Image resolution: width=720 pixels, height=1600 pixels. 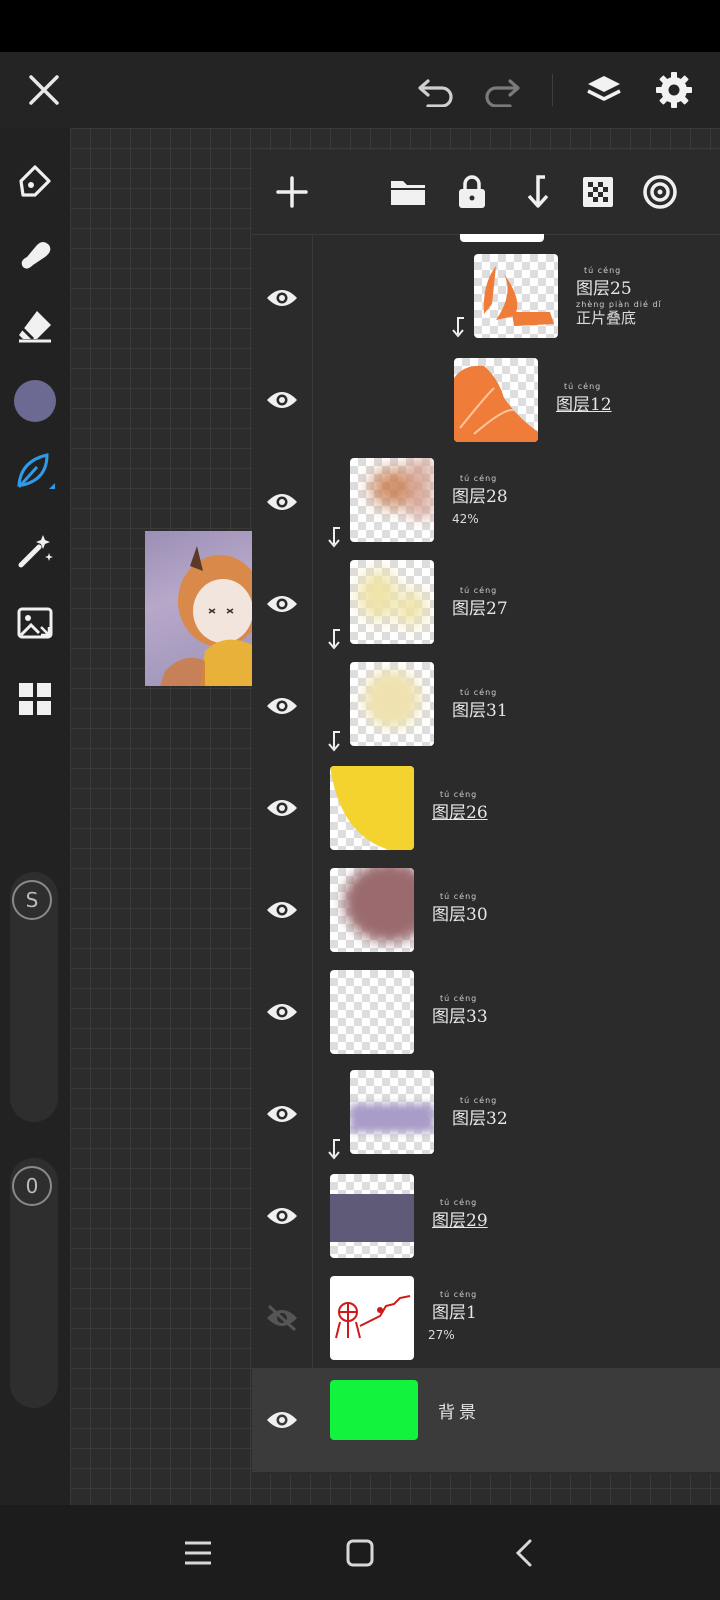 What do you see at coordinates (35, 253) in the screenshot?
I see `smudge-icon` at bounding box center [35, 253].